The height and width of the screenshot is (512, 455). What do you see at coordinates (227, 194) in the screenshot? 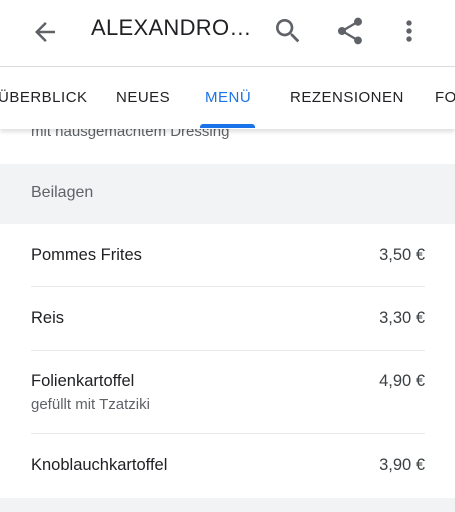
I see `category-header: Beilagen` at bounding box center [227, 194].